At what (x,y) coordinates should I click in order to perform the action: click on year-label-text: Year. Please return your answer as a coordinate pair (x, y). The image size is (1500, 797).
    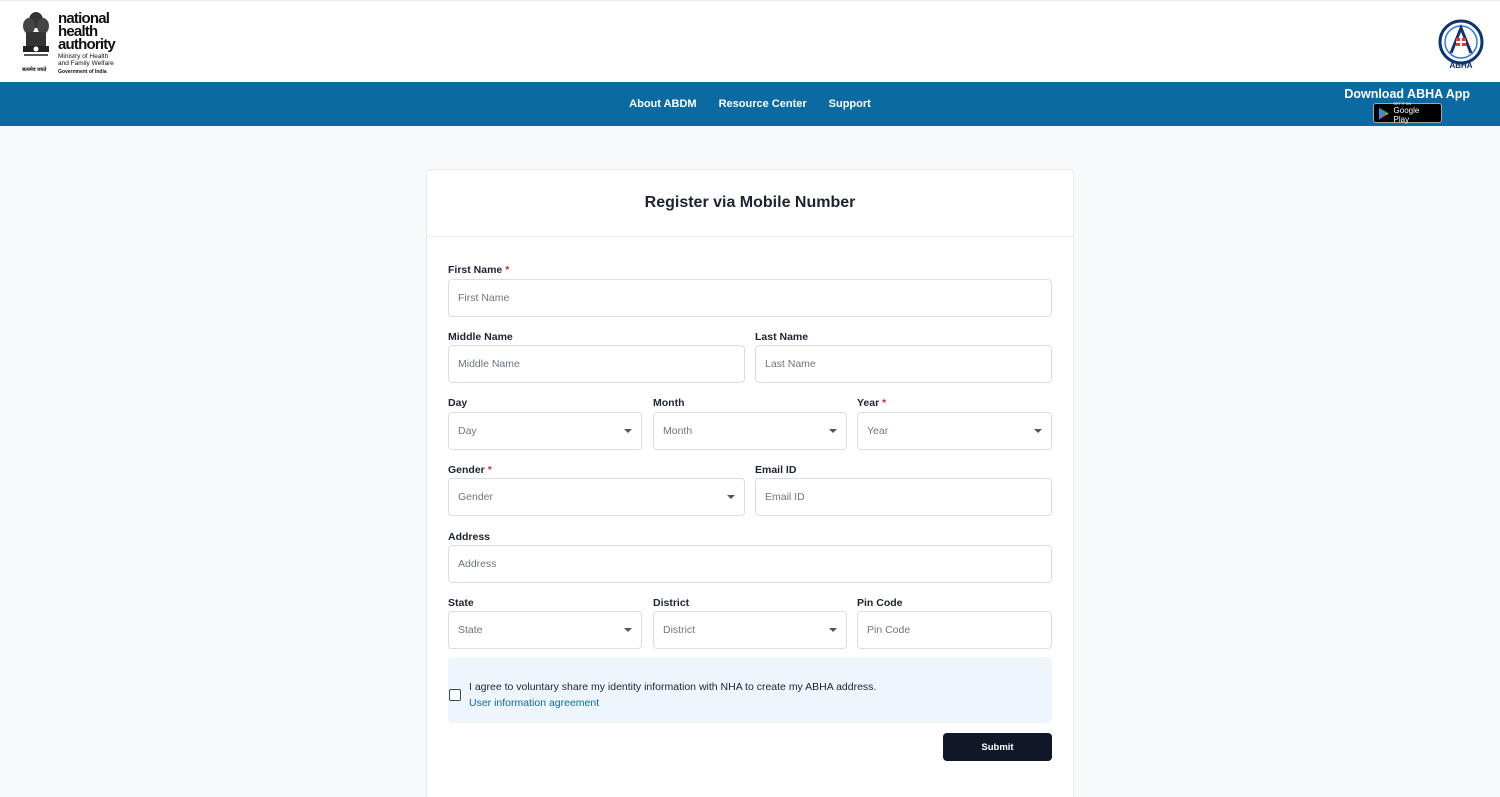
    Looking at the image, I should click on (868, 403).